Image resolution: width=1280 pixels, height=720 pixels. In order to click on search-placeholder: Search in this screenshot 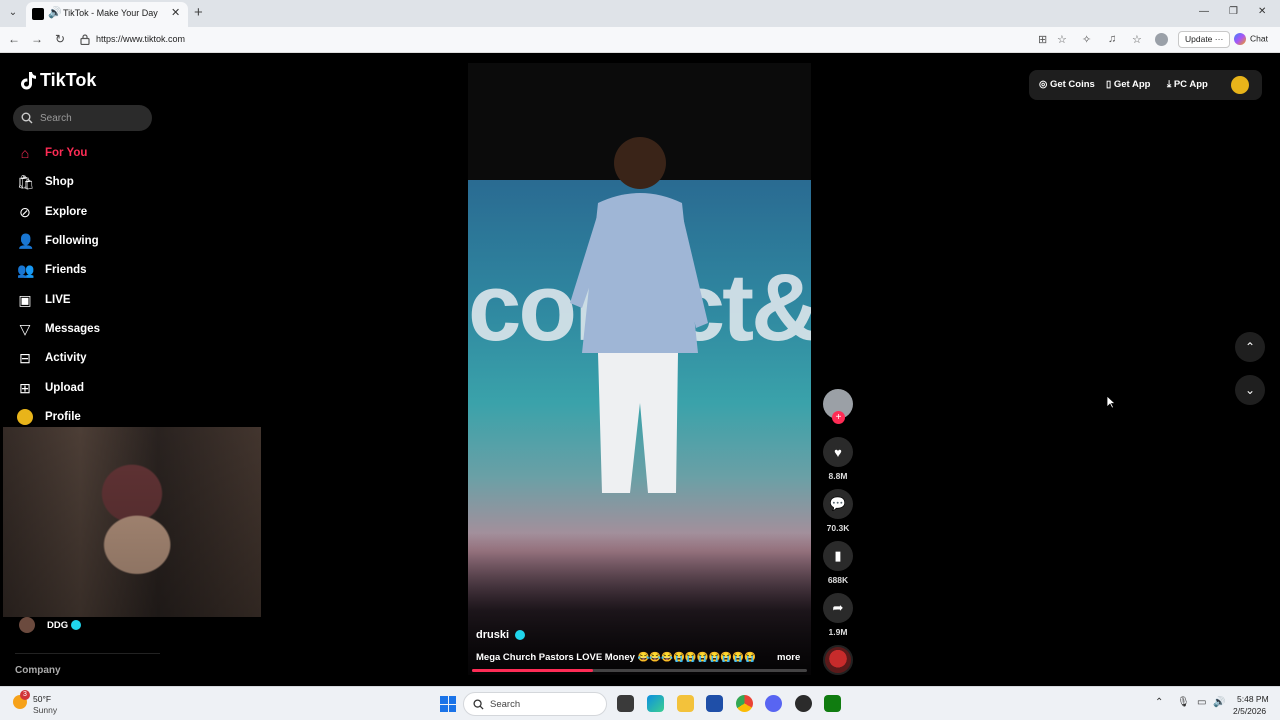, I will do `click(56, 118)`.